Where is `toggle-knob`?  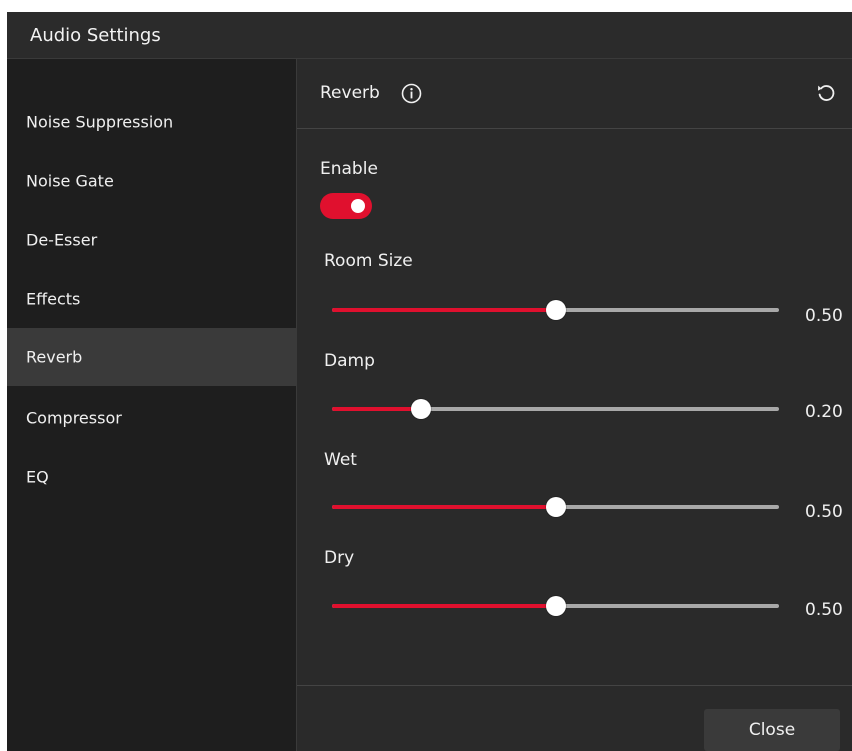
toggle-knob is located at coordinates (358, 206).